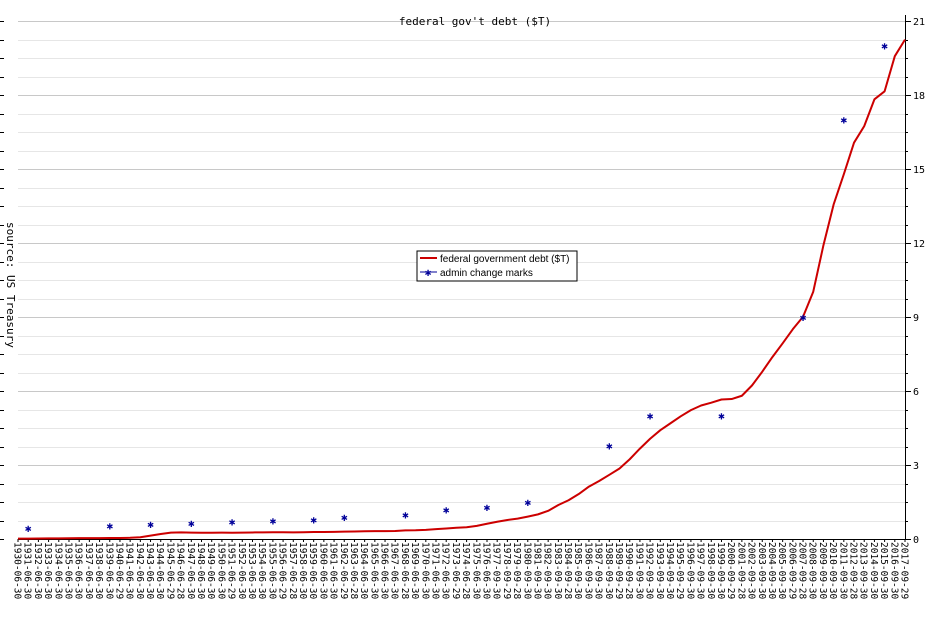  I want to click on x-tick-label: 1952-06-30, so click(241, 570).